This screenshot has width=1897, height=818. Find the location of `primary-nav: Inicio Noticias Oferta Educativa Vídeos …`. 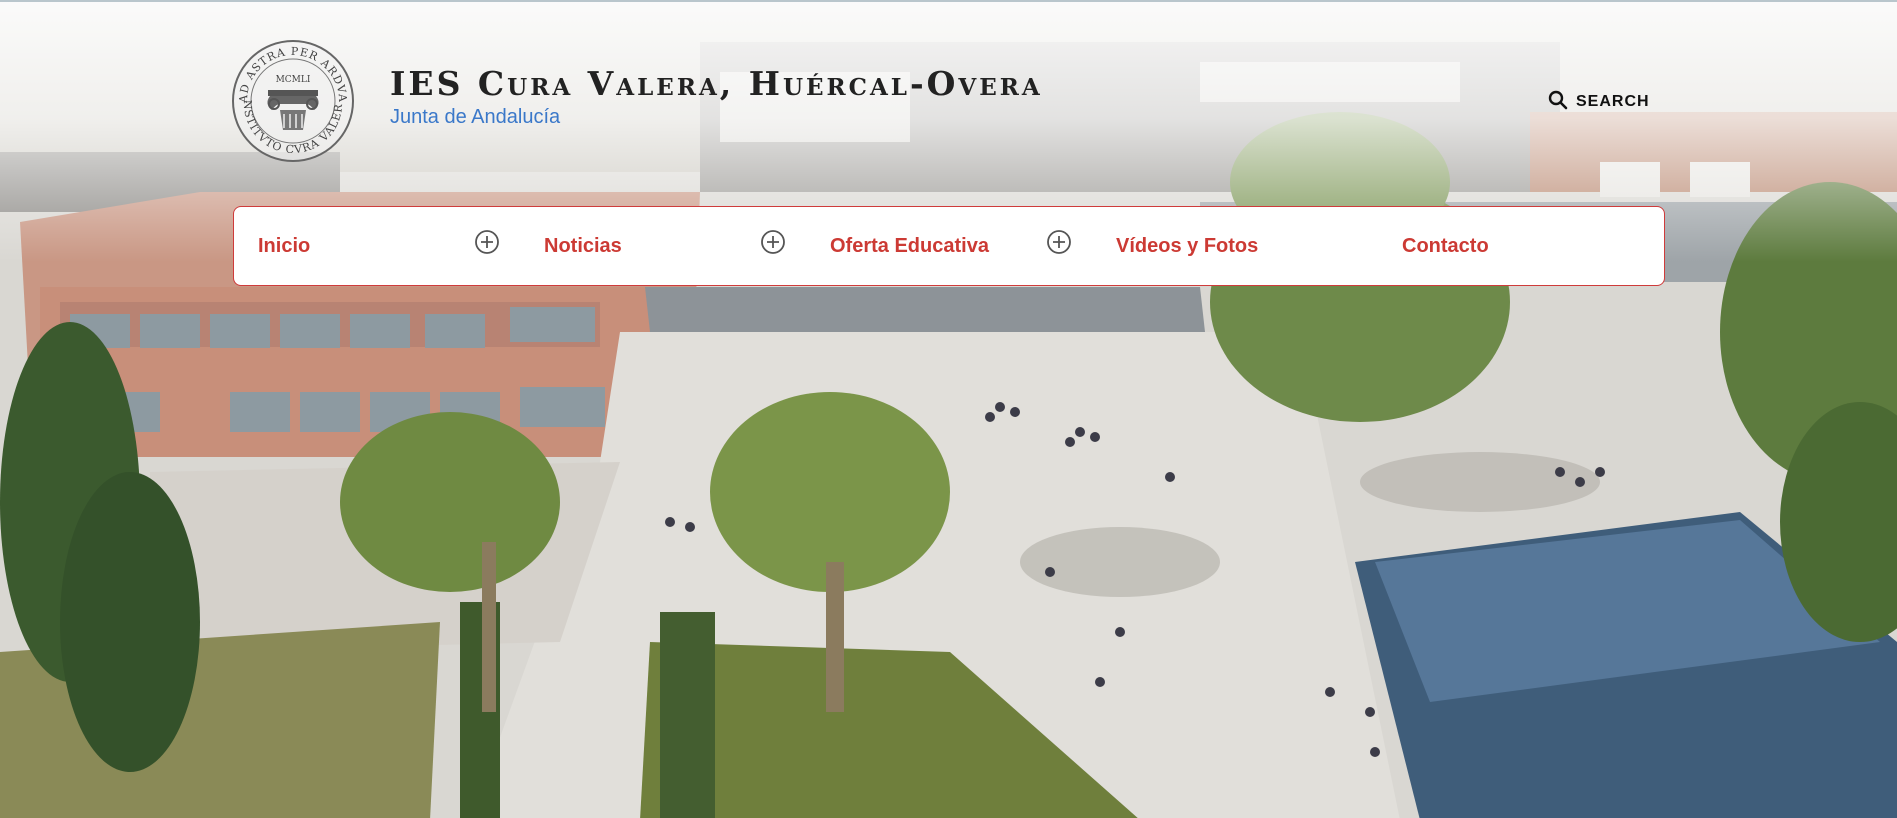

primary-nav: Inicio Noticias Oferta Educativa Vídeos … is located at coordinates (949, 246).